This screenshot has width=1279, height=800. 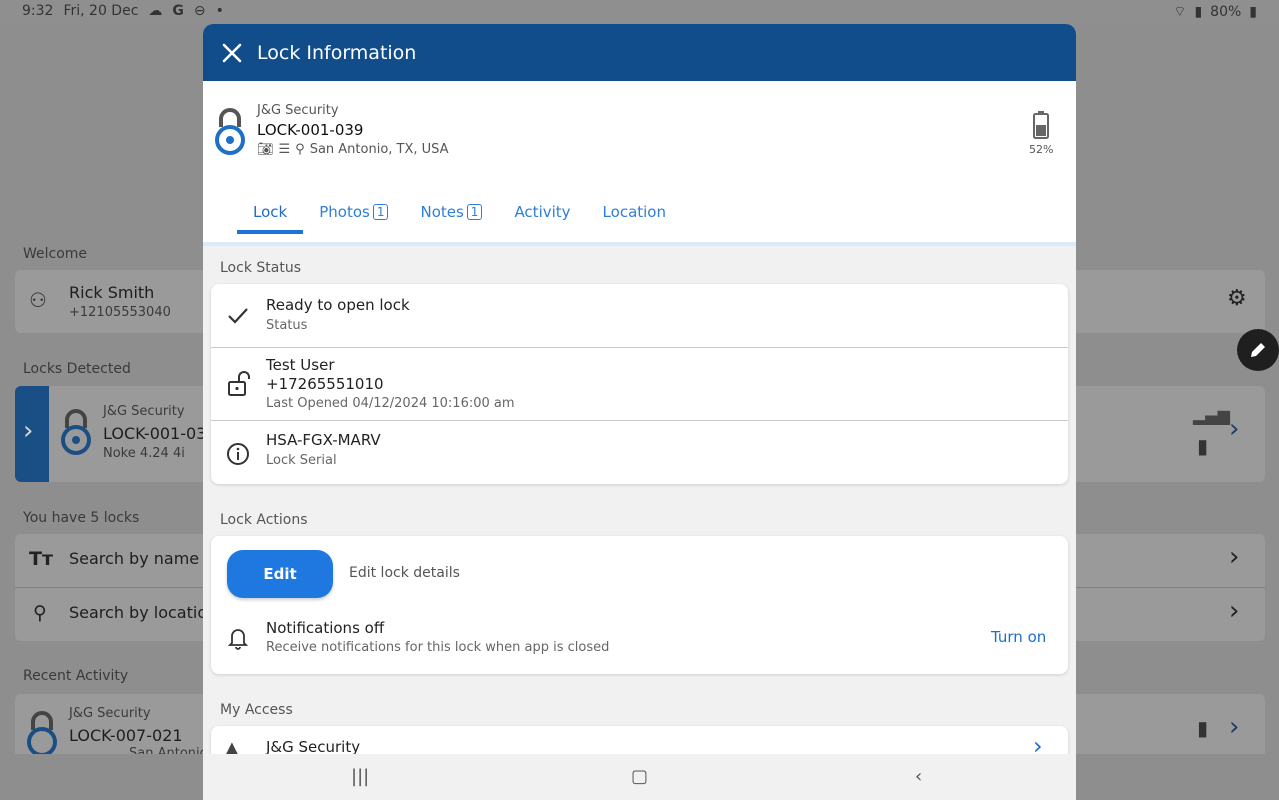 What do you see at coordinates (325, 628) in the screenshot?
I see `notifications-title: Notifications off` at bounding box center [325, 628].